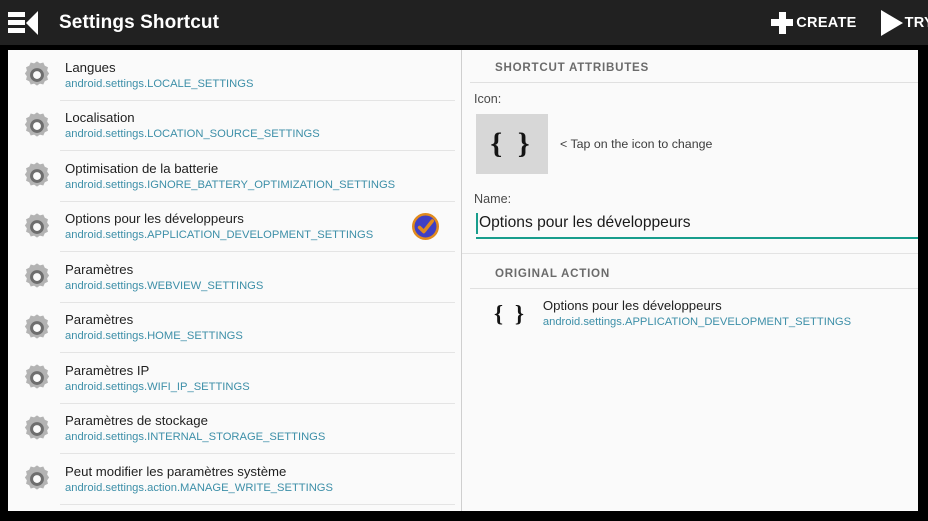  Describe the element at coordinates (154, 219) in the screenshot. I see `list-item-title: Options pour les développeurs` at that location.